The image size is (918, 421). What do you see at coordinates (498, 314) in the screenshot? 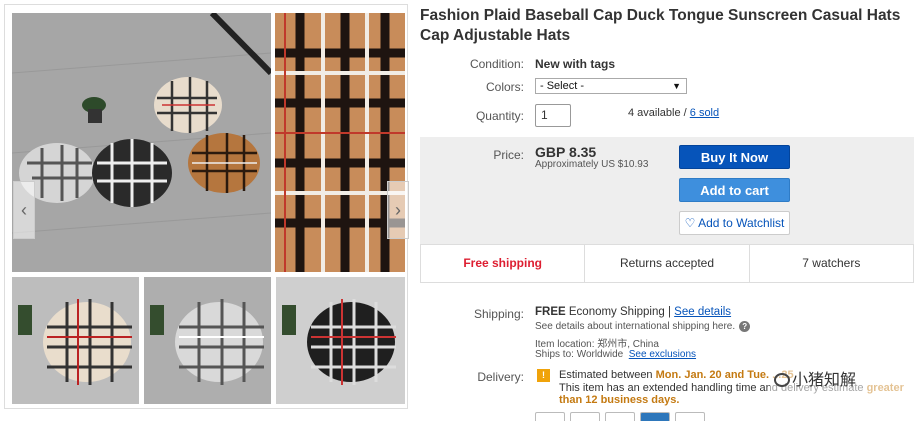
I see `shipping-label: Shipping:` at bounding box center [498, 314].